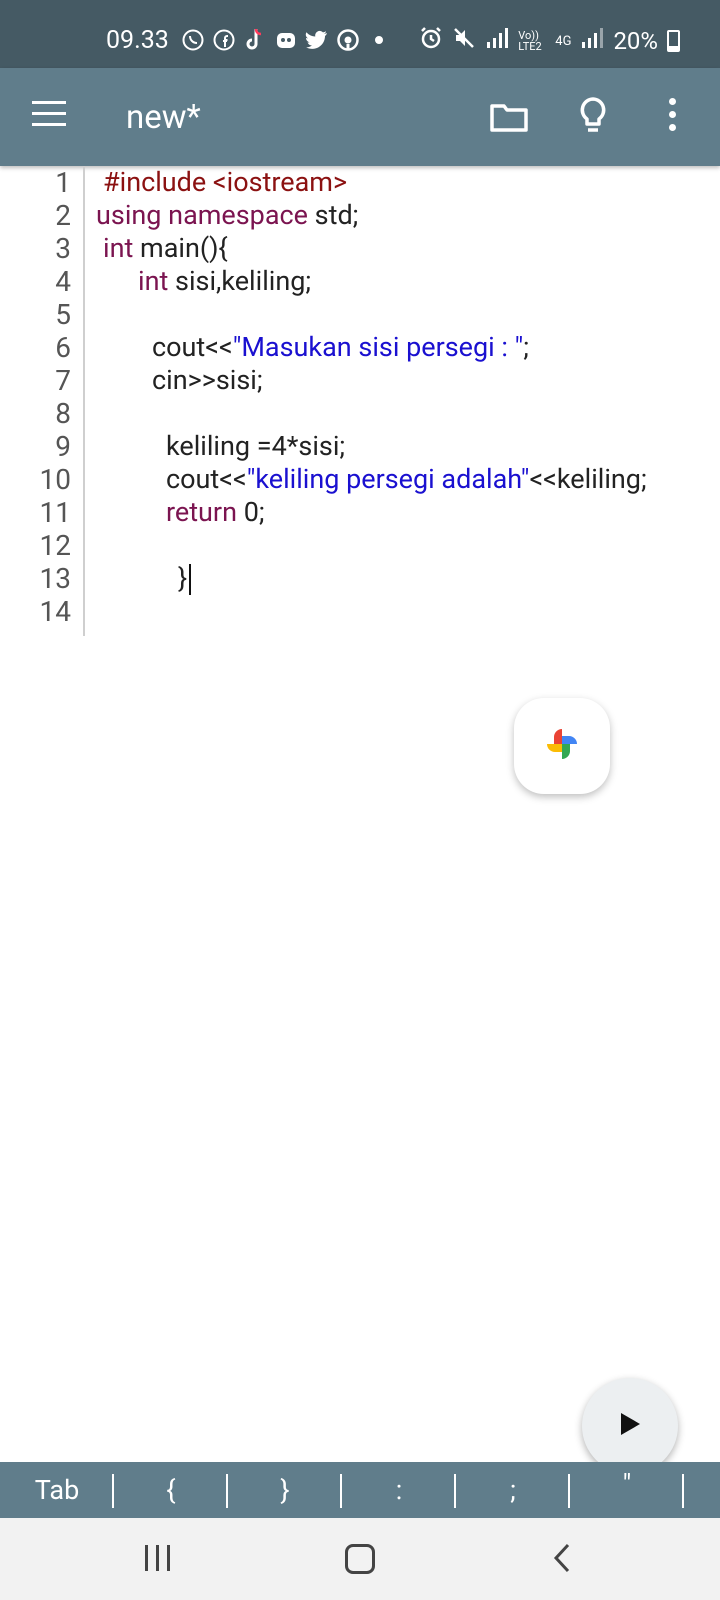 The height and width of the screenshot is (1600, 720). I want to click on line-number-gutter: 1 2 3 4 5 6 7 8 9 10 11 12 13 14, so click(42, 401).